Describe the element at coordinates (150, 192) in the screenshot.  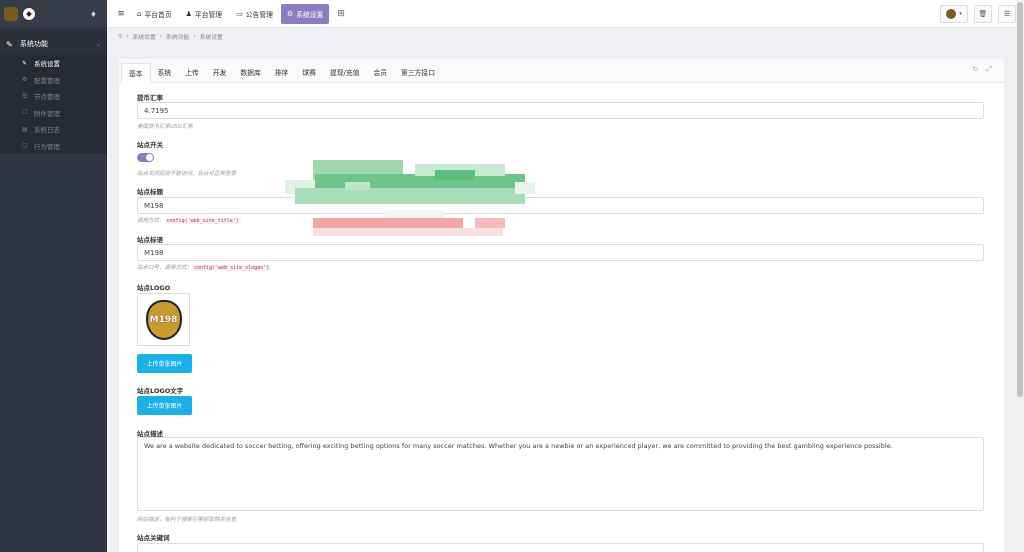
I see `title-label: 站点标题` at that location.